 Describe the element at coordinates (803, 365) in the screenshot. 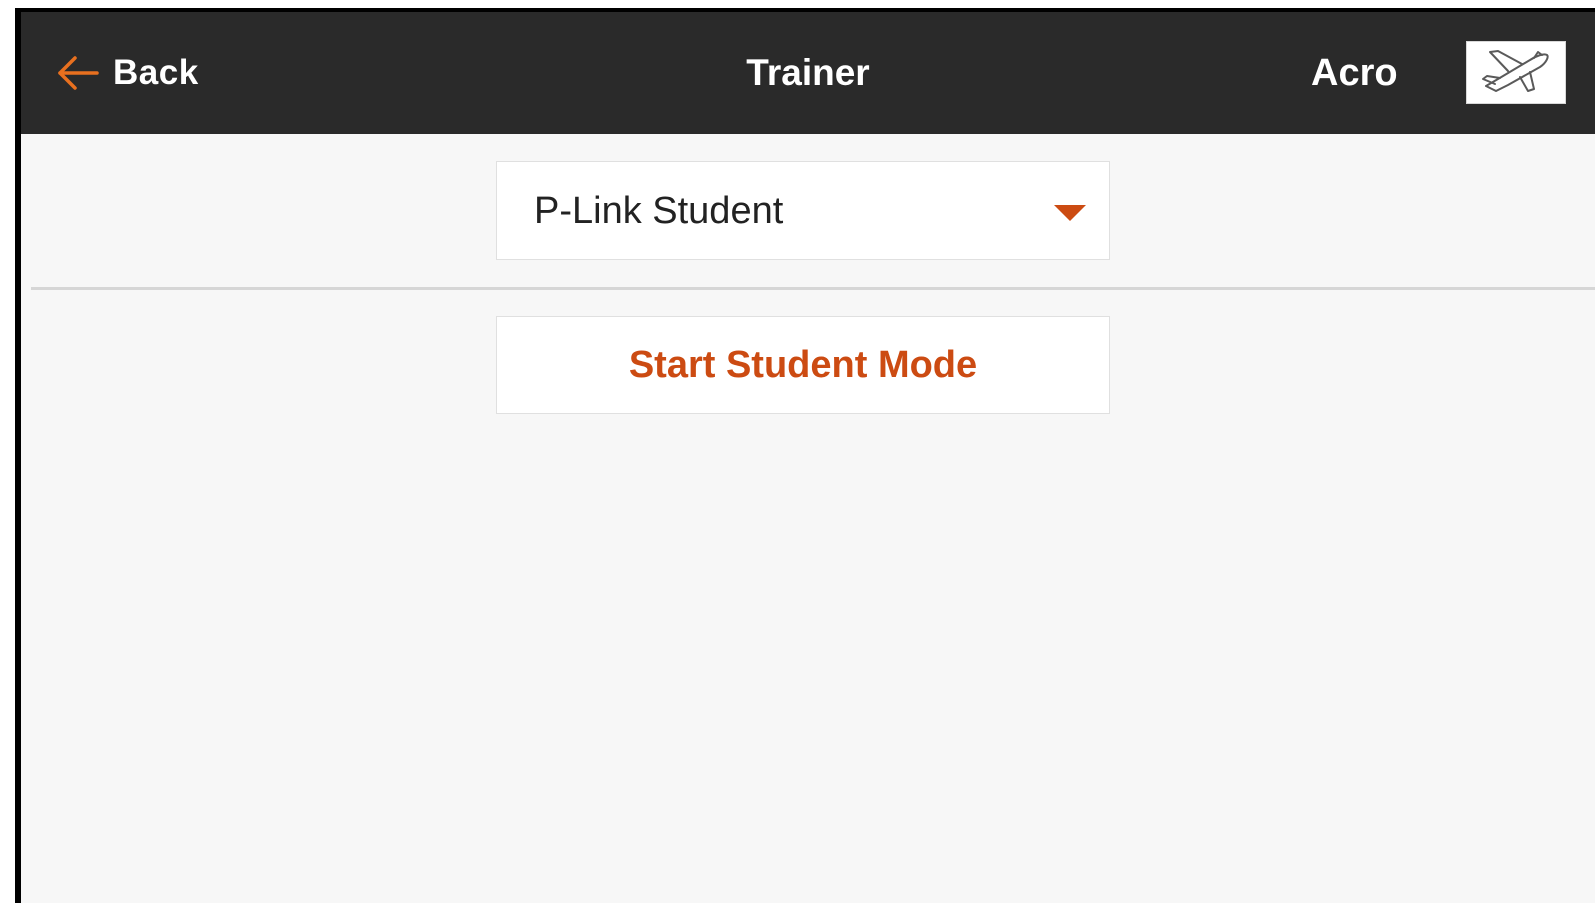

I see `start-student-mode-button: Start Student Mode` at that location.